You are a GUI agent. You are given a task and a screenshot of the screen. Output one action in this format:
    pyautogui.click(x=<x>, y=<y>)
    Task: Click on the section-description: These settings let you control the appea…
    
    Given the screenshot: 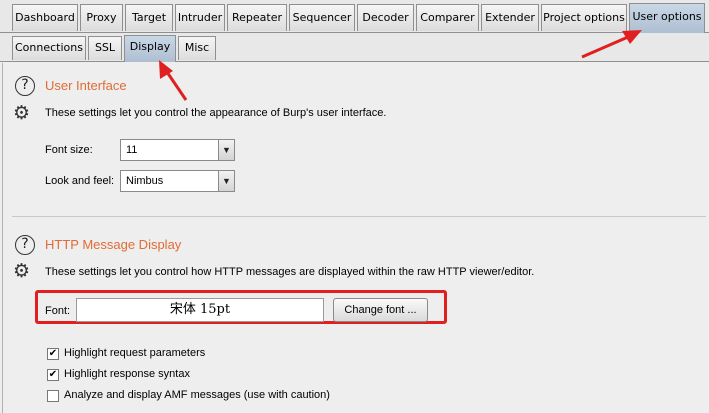 What is the action you would take?
    pyautogui.click(x=216, y=113)
    